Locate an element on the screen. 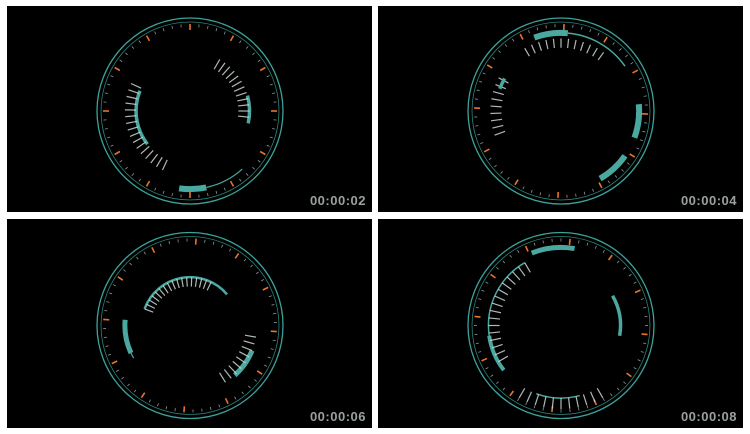 This screenshot has height=434, width=750. hud-dial-graphic is located at coordinates (561, 111).